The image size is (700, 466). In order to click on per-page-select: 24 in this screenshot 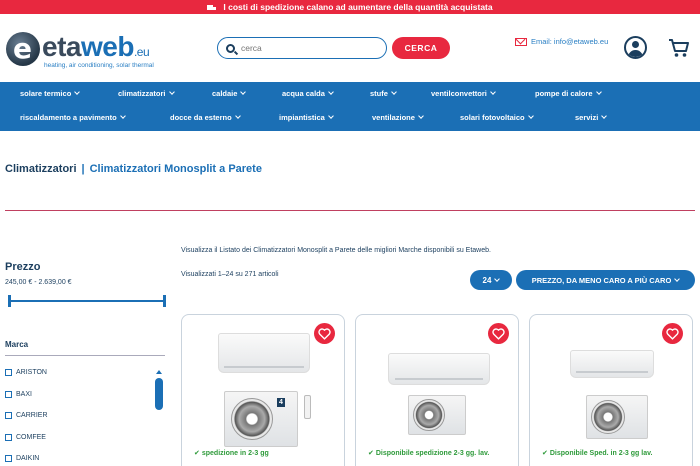, I will do `click(491, 280)`.